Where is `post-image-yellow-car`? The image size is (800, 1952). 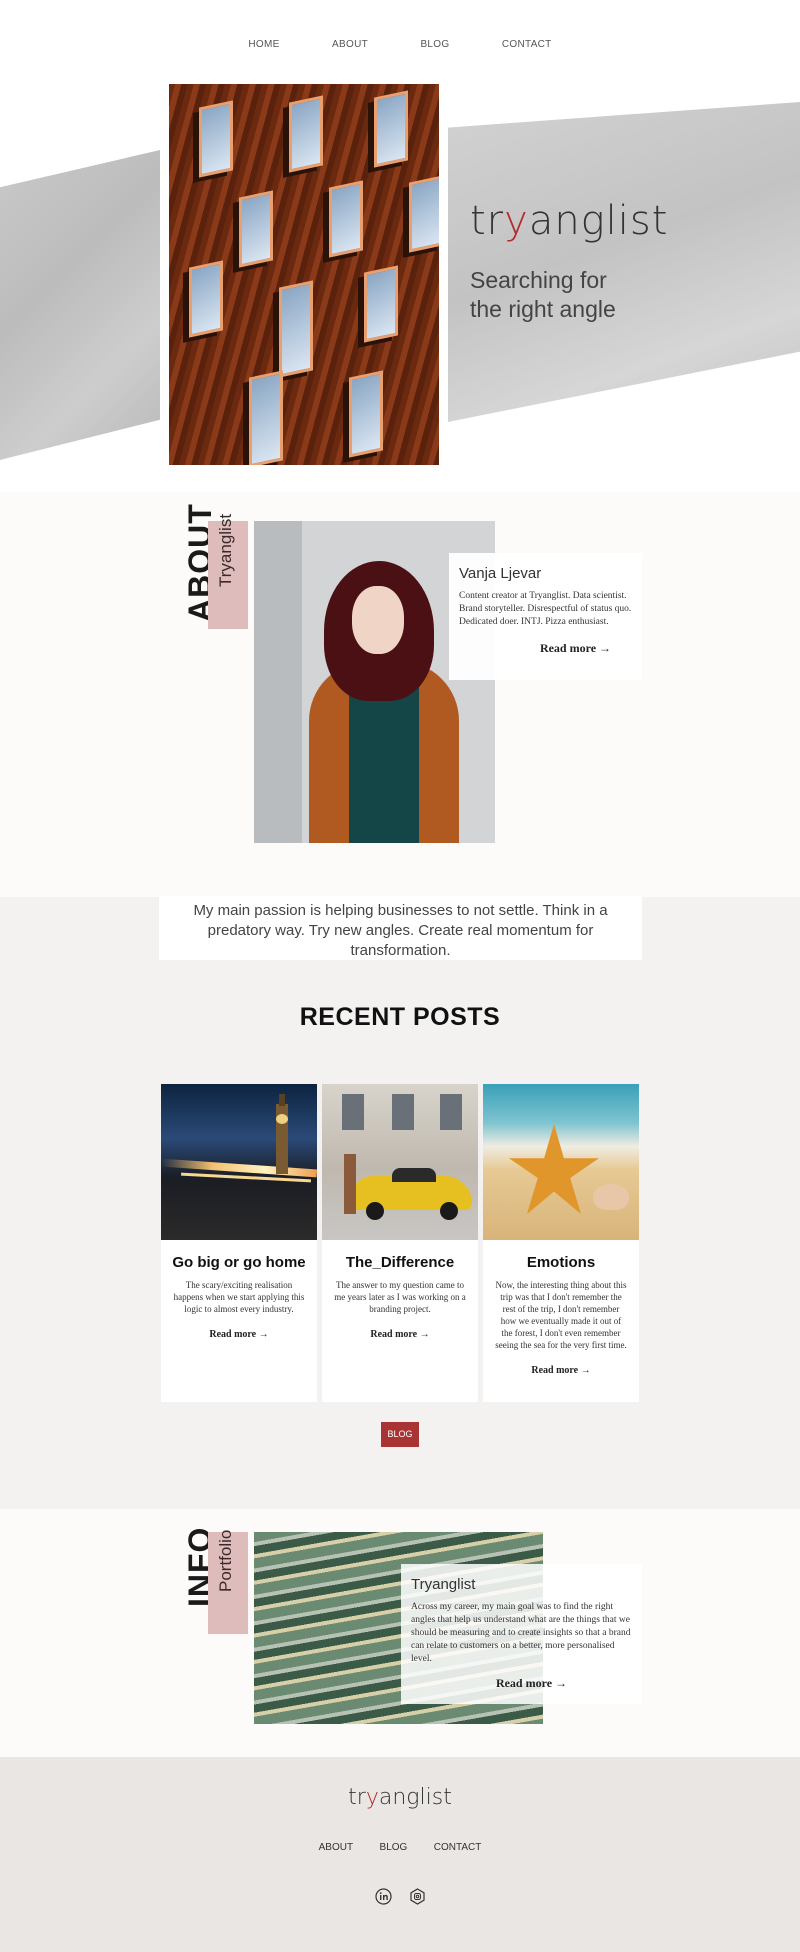
post-image-yellow-car is located at coordinates (400, 1162).